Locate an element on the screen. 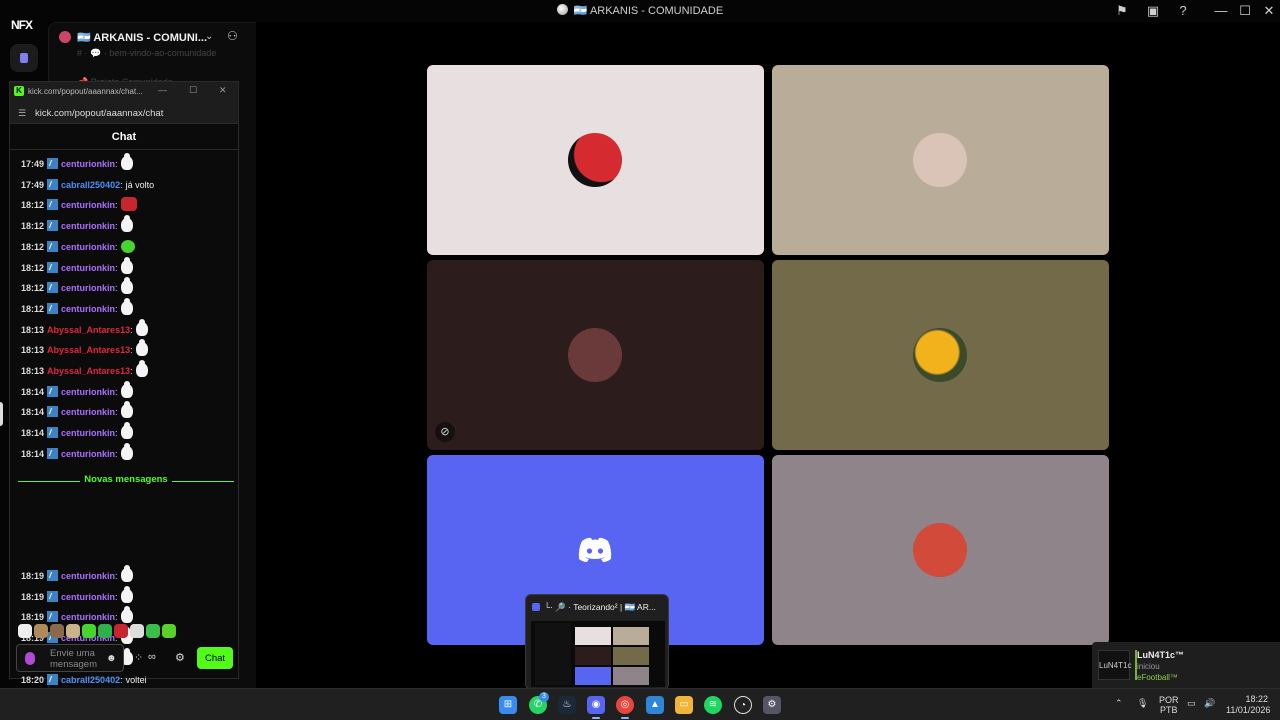 The image size is (1280, 720). new-messages-label: Novas mensagens is located at coordinates (126, 479).